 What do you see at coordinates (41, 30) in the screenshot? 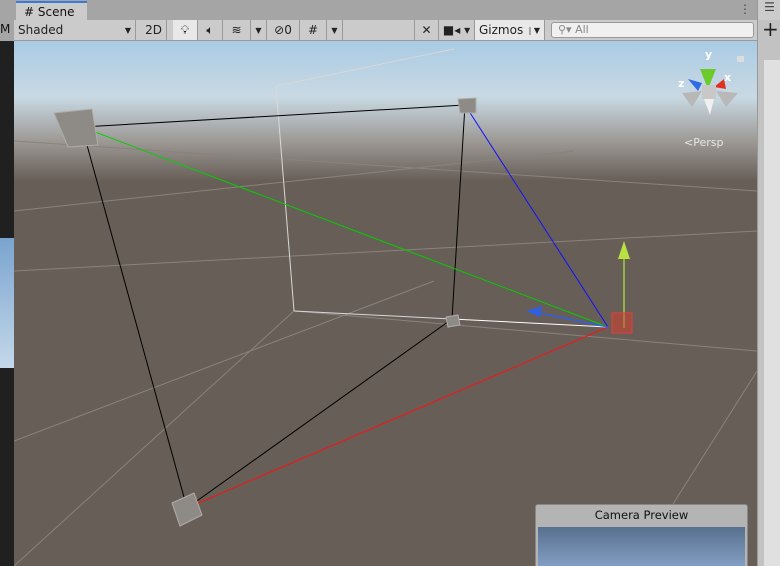
I see `shading-mode-label: Shaded` at bounding box center [41, 30].